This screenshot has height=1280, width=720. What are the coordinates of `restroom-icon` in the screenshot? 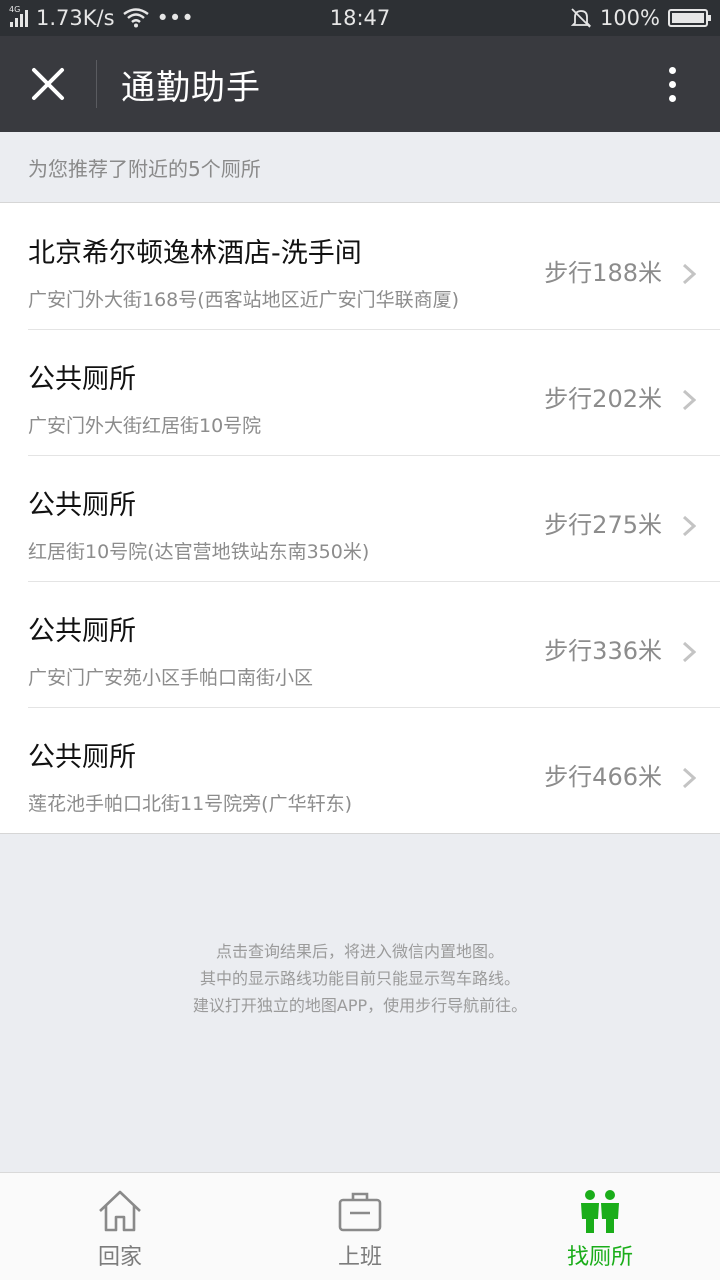 It's located at (600, 1211).